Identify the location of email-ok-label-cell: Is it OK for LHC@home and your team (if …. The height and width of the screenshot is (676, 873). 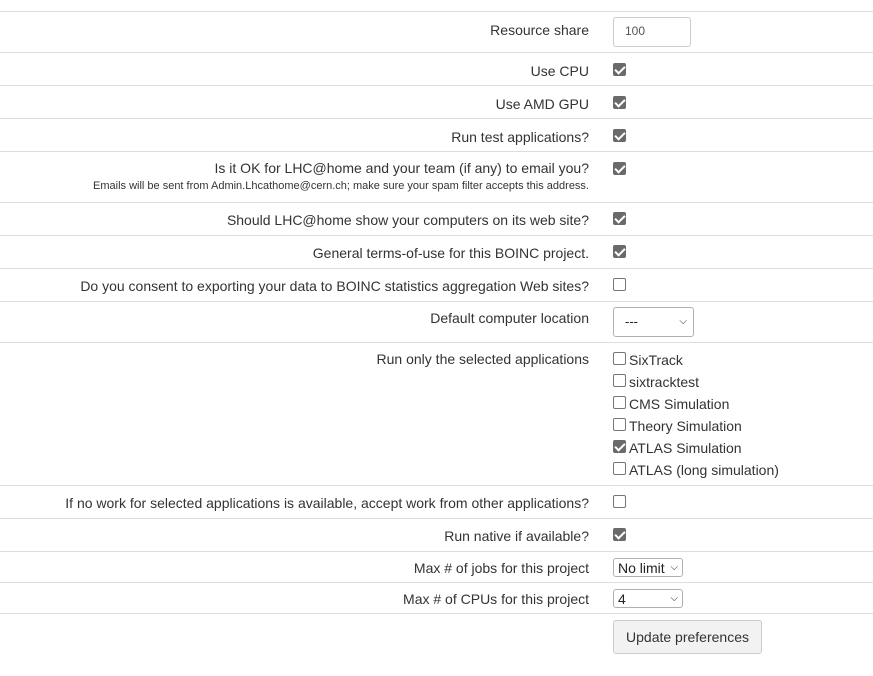
(298, 177).